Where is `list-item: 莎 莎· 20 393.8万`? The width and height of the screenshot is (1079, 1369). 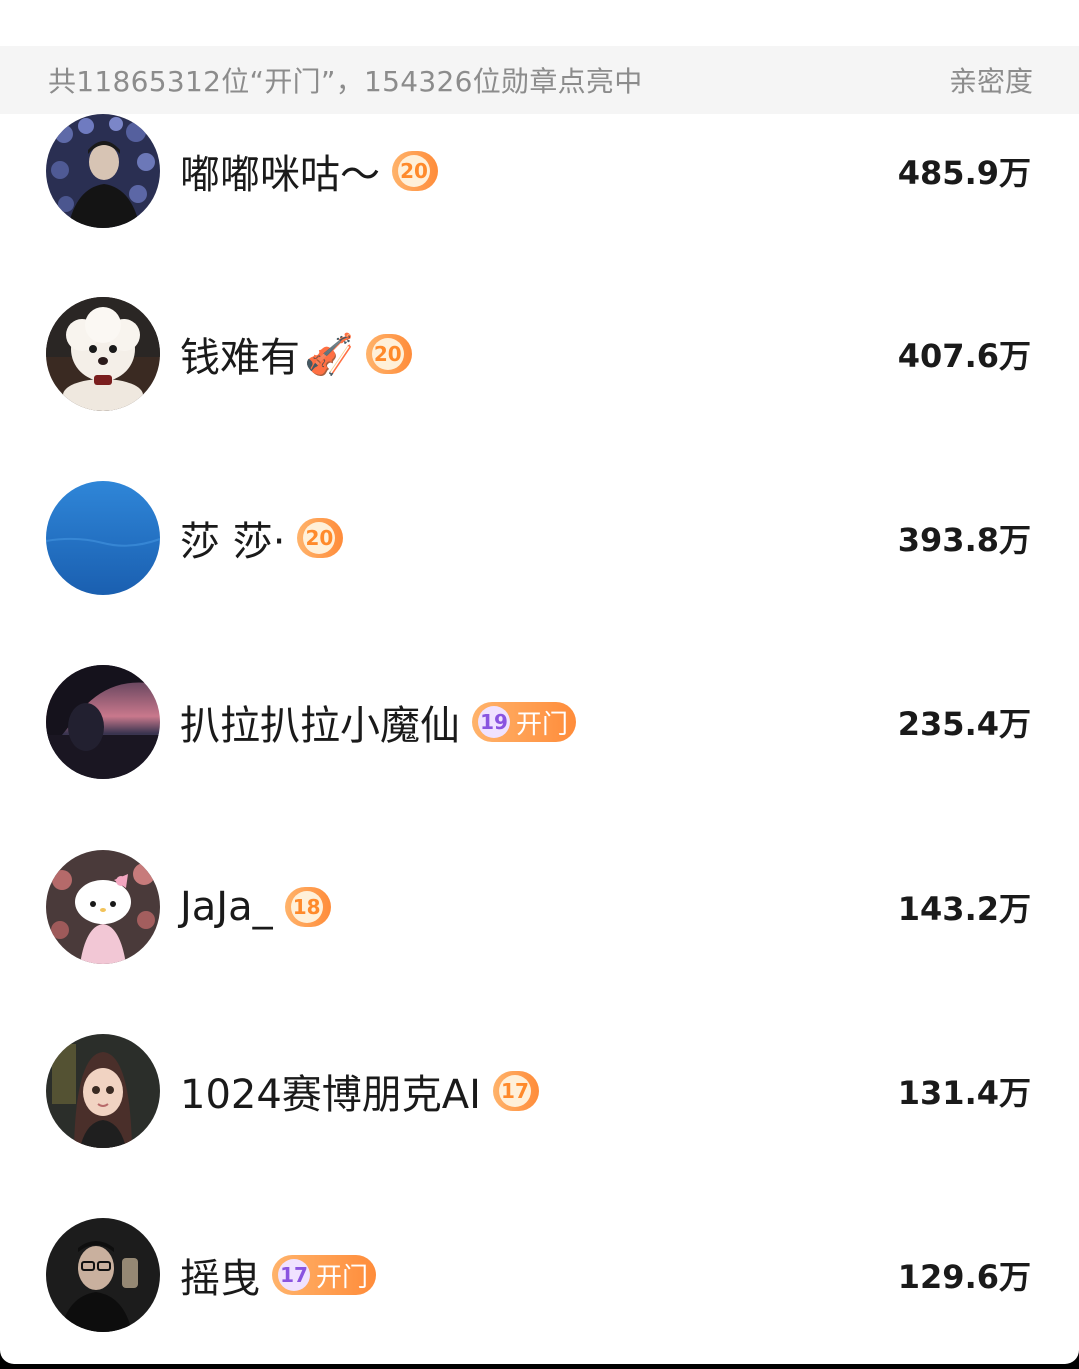 list-item: 莎 莎· 20 393.8万 is located at coordinates (539, 539).